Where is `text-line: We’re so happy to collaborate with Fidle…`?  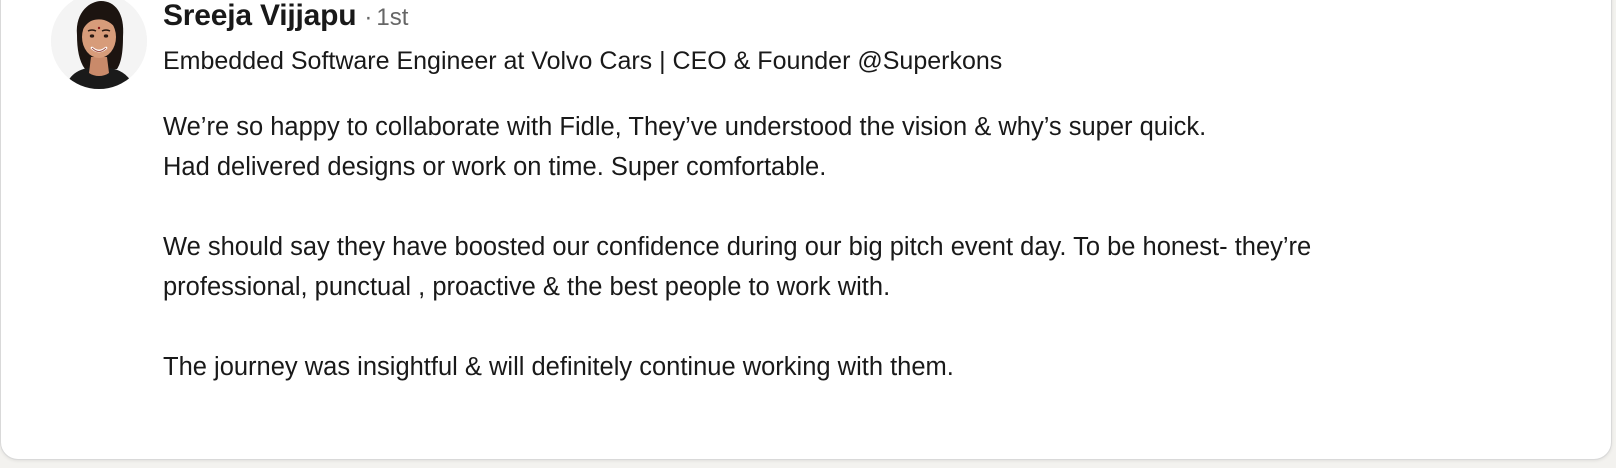 text-line: We’re so happy to collaborate with Fidle… is located at coordinates (685, 127).